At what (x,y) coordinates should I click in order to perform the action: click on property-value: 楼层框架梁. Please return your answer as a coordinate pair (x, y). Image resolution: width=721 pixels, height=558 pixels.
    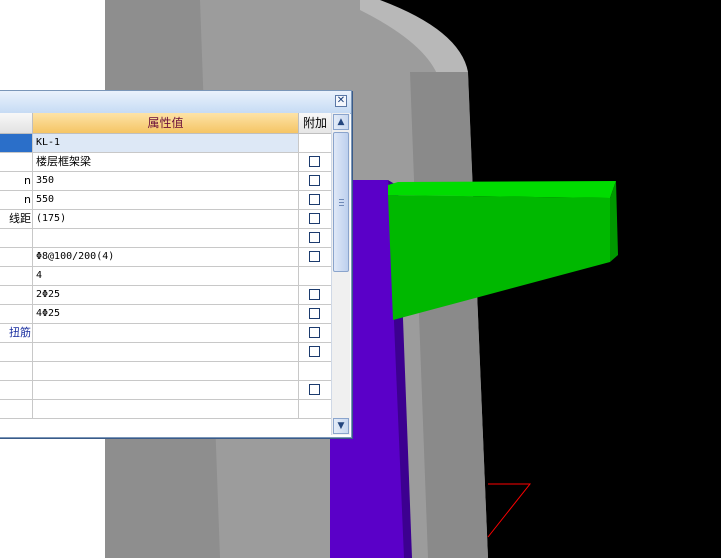
    Looking at the image, I should click on (166, 162).